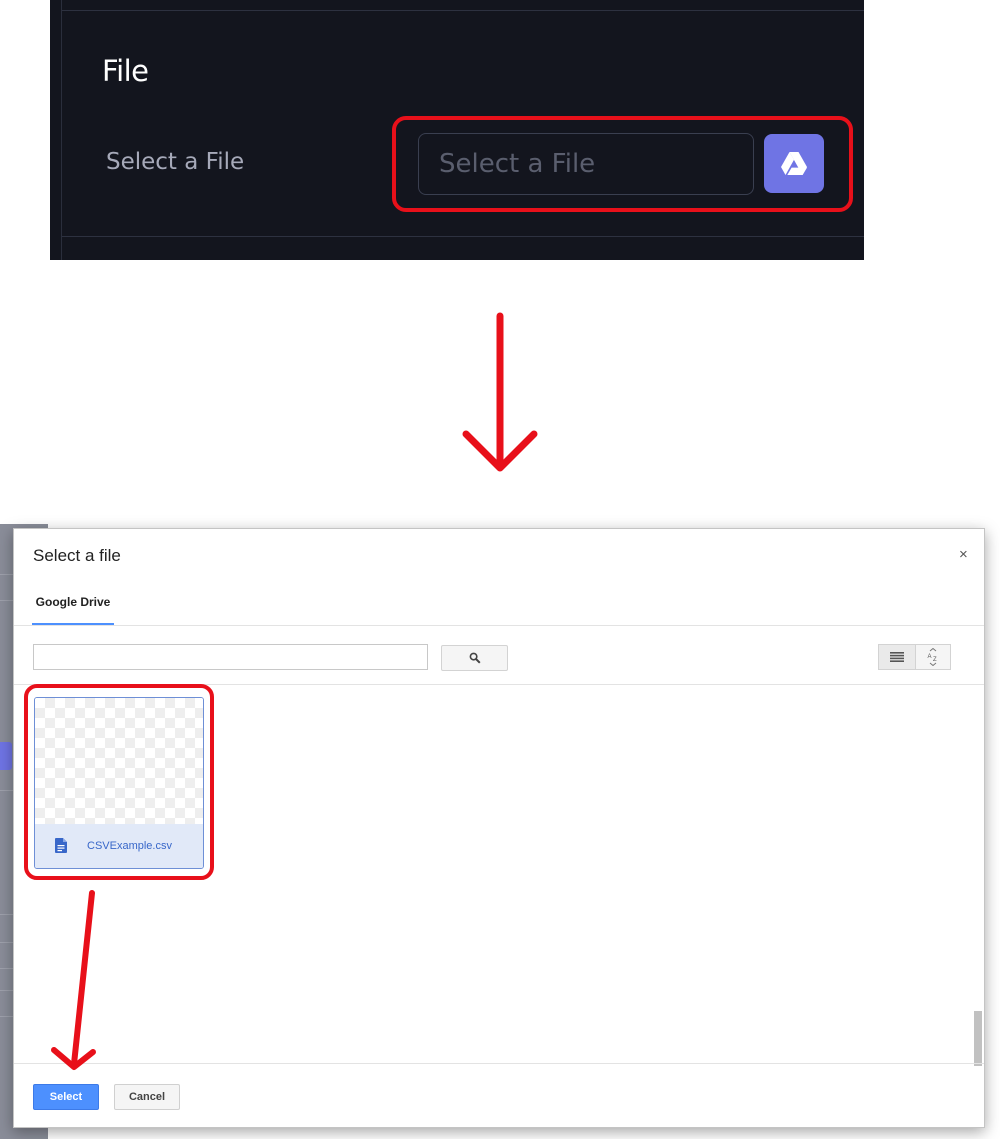 This screenshot has width=1000, height=1139. Describe the element at coordinates (66, 1097) in the screenshot. I see `select-button: Select` at that location.